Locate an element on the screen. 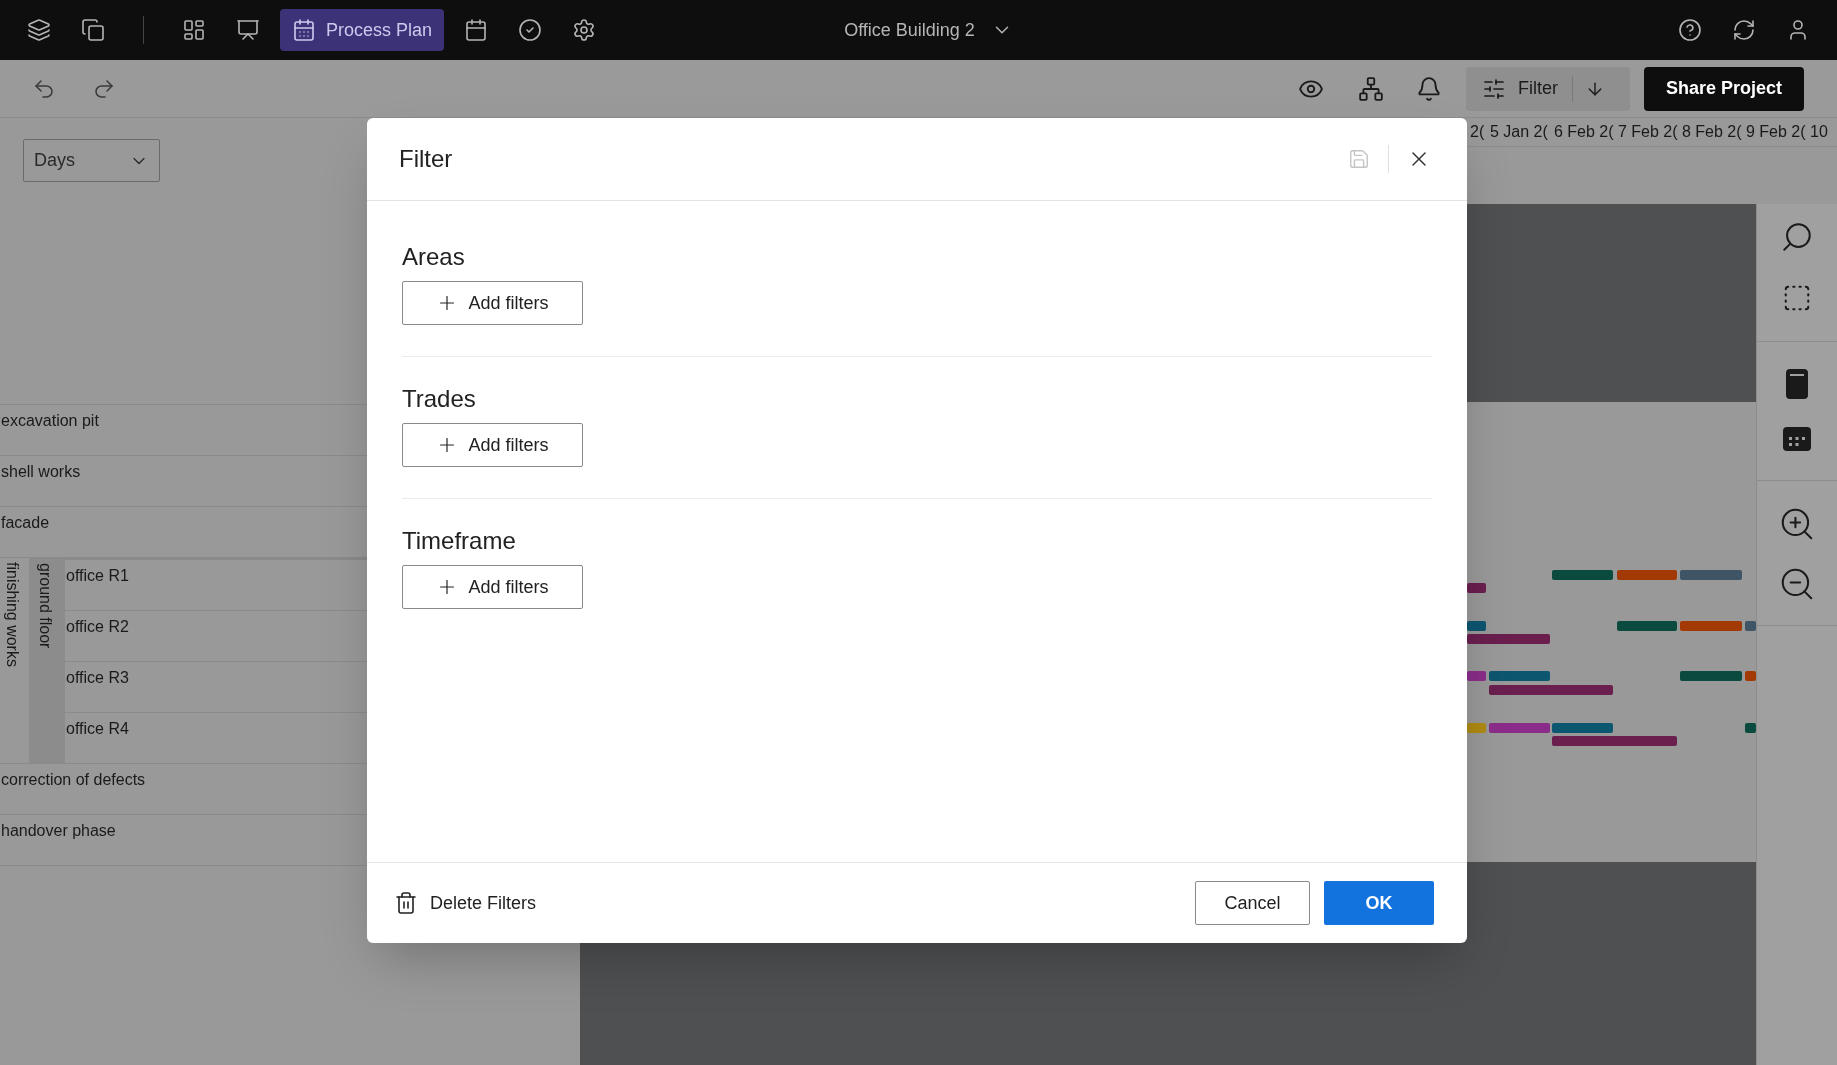  group-label: ground floor is located at coordinates (45, 606).